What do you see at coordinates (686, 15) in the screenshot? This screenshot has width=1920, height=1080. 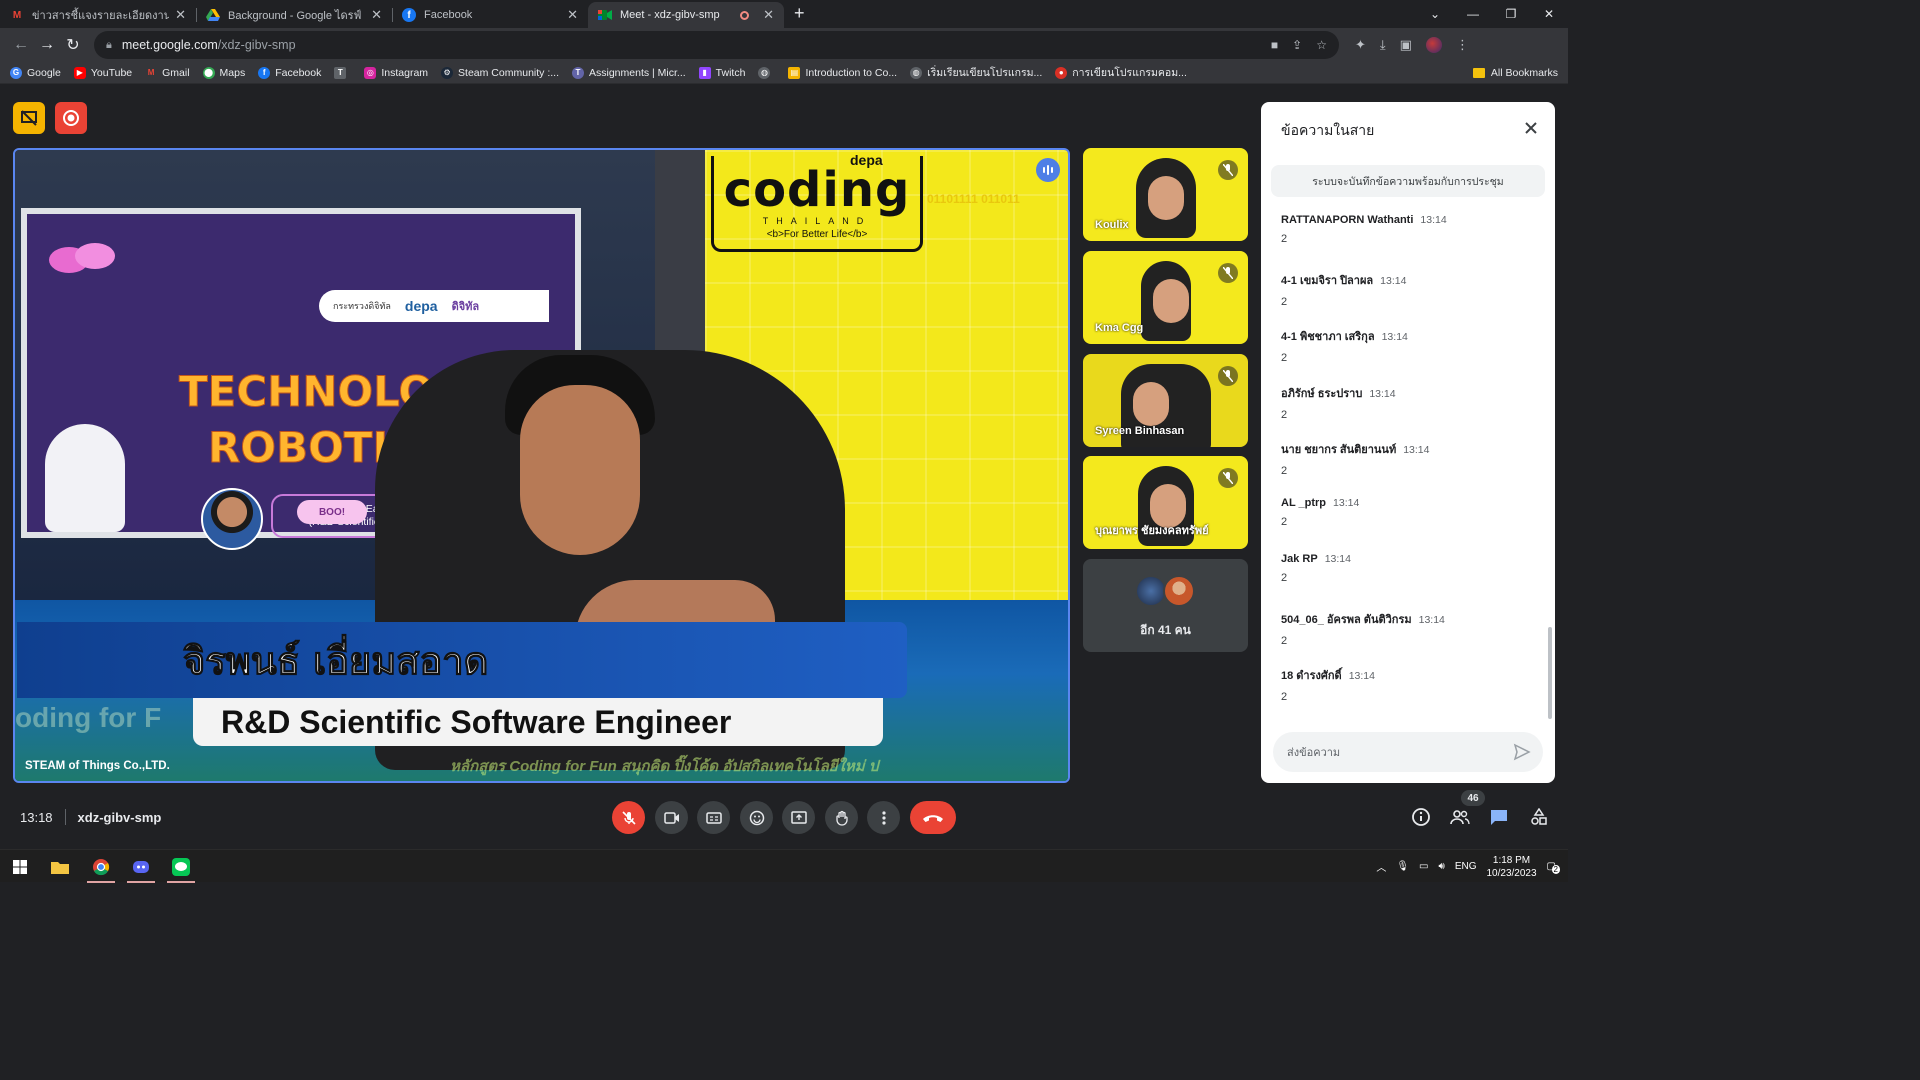 I see `tab-meet: Meet - xdz-gibv-smp ✕` at bounding box center [686, 15].